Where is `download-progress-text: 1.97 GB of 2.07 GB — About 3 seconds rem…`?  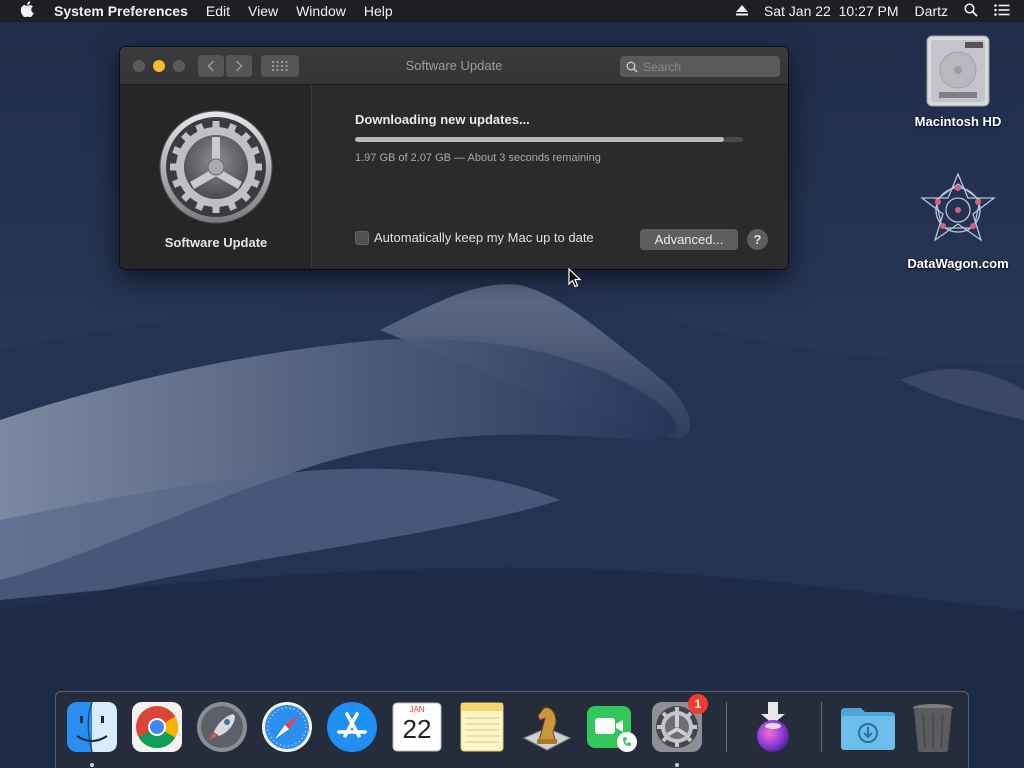 download-progress-text: 1.97 GB of 2.07 GB — About 3 seconds rem… is located at coordinates (478, 158).